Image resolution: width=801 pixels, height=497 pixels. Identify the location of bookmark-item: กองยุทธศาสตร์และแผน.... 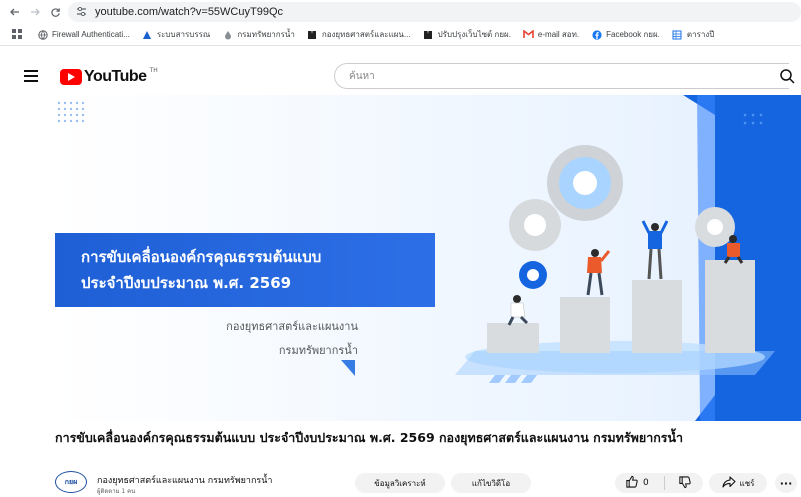
(359, 34).